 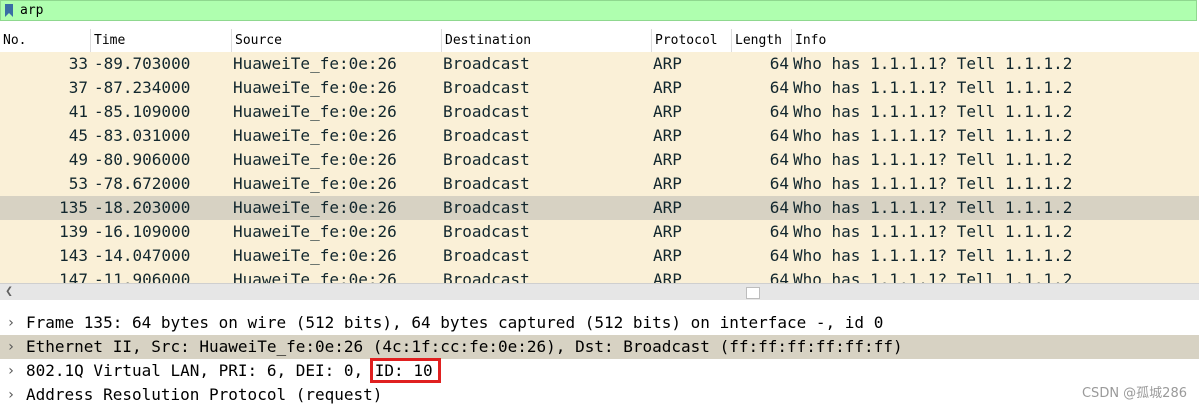 What do you see at coordinates (73, 255) in the screenshot?
I see `packet-no: 143` at bounding box center [73, 255].